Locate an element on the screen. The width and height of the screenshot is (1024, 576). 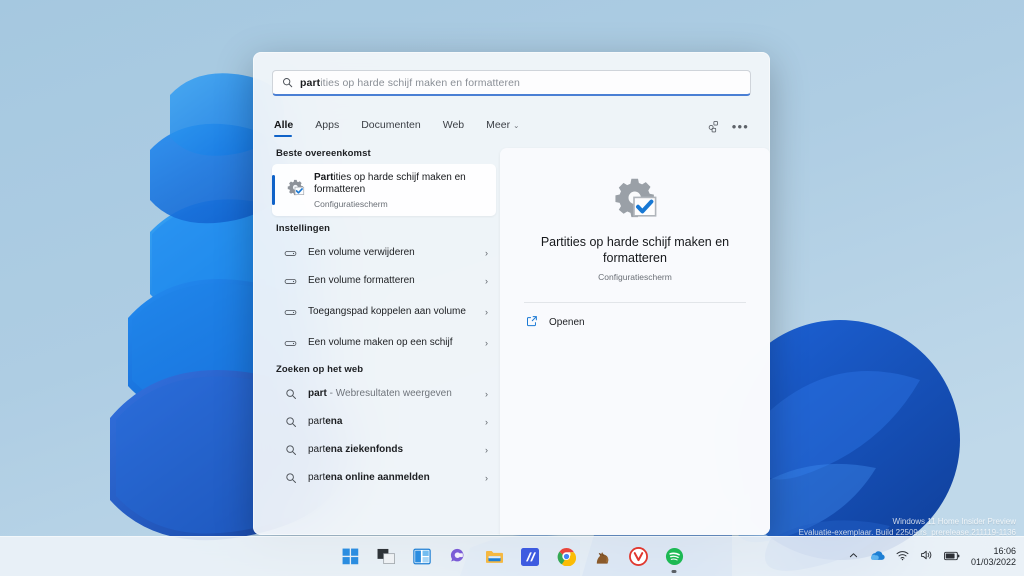
widgets-icon is located at coordinates (422, 556).